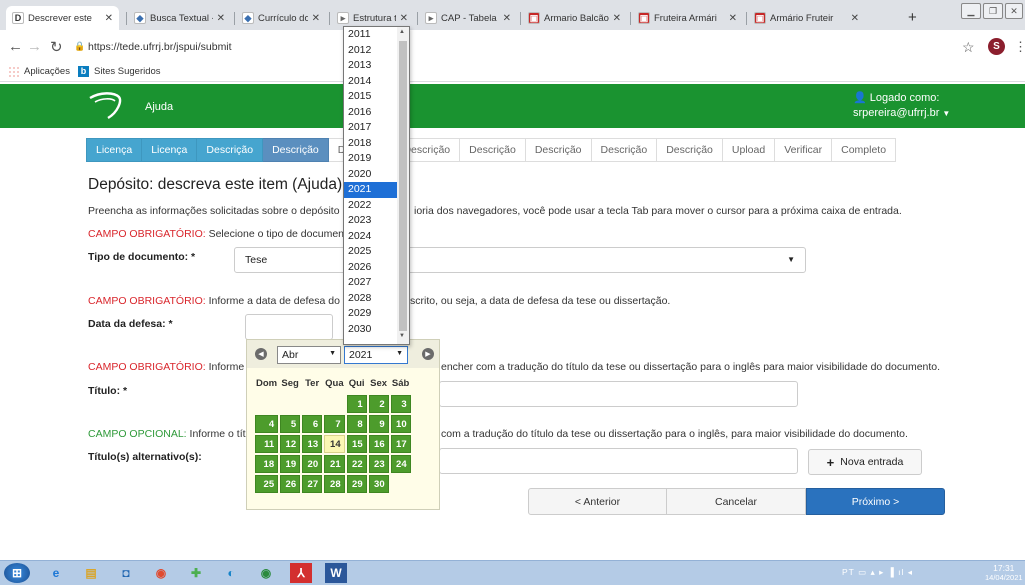 Image resolution: width=1025 pixels, height=585 pixels. I want to click on year-option: 2017, so click(370, 128).